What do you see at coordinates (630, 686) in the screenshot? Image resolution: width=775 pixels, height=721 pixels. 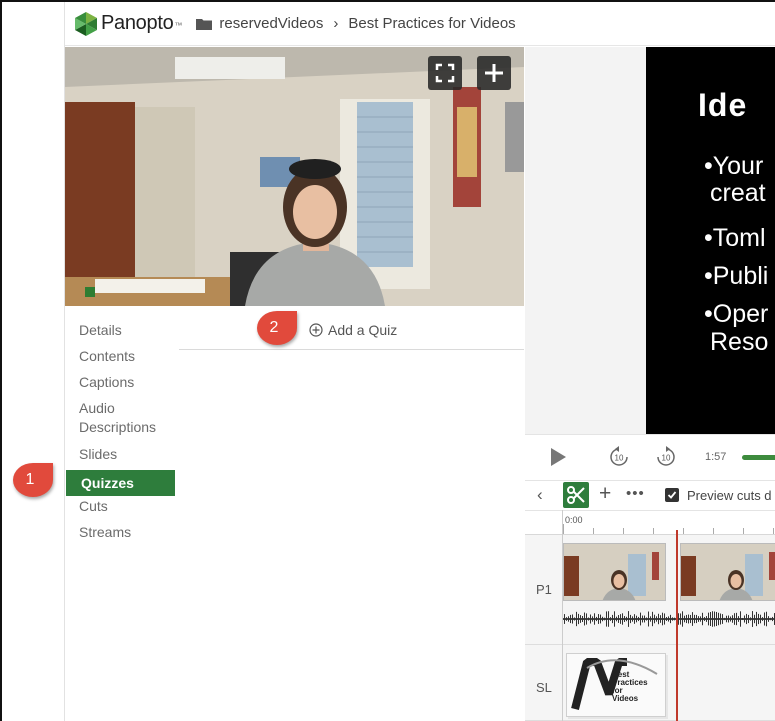 I see `slide-thumbnail-text: Best Practices for Videos` at bounding box center [630, 686].